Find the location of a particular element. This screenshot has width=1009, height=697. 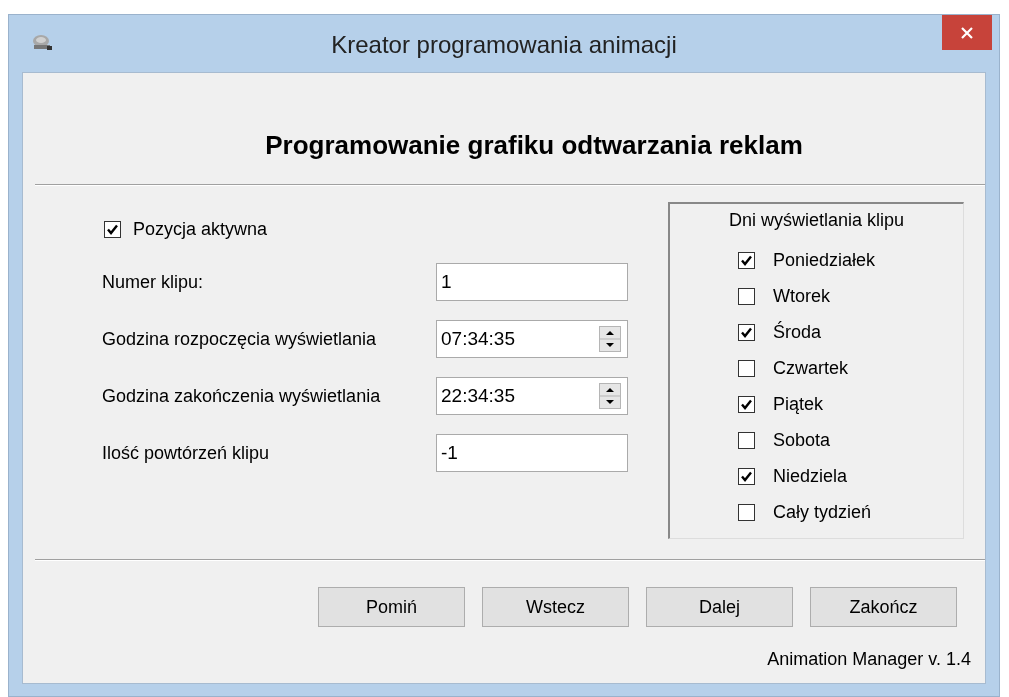

checkbox-label: Wtorek is located at coordinates (801, 296).